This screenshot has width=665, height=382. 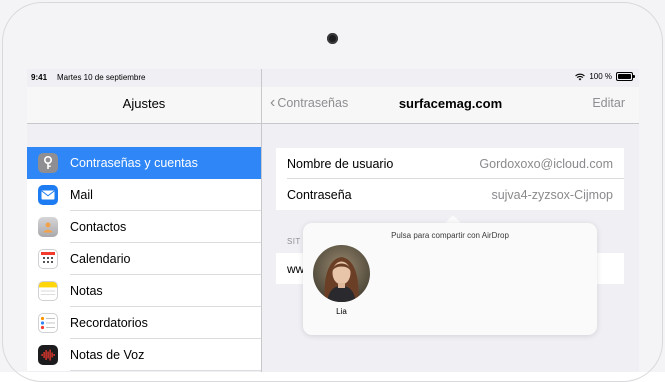 What do you see at coordinates (144, 195) in the screenshot?
I see `settings-item-mail: Mail` at bounding box center [144, 195].